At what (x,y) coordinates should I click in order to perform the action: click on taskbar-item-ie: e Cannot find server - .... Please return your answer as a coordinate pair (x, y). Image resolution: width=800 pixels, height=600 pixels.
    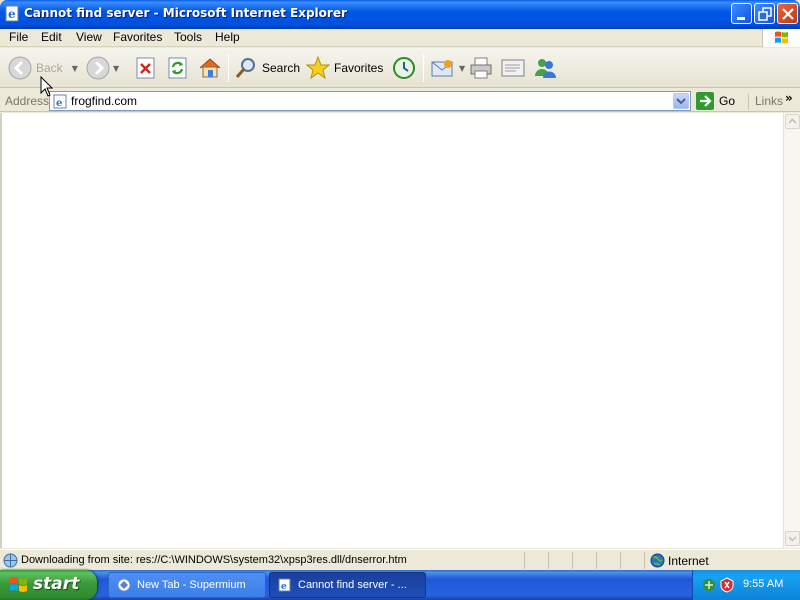
    Looking at the image, I should click on (347, 585).